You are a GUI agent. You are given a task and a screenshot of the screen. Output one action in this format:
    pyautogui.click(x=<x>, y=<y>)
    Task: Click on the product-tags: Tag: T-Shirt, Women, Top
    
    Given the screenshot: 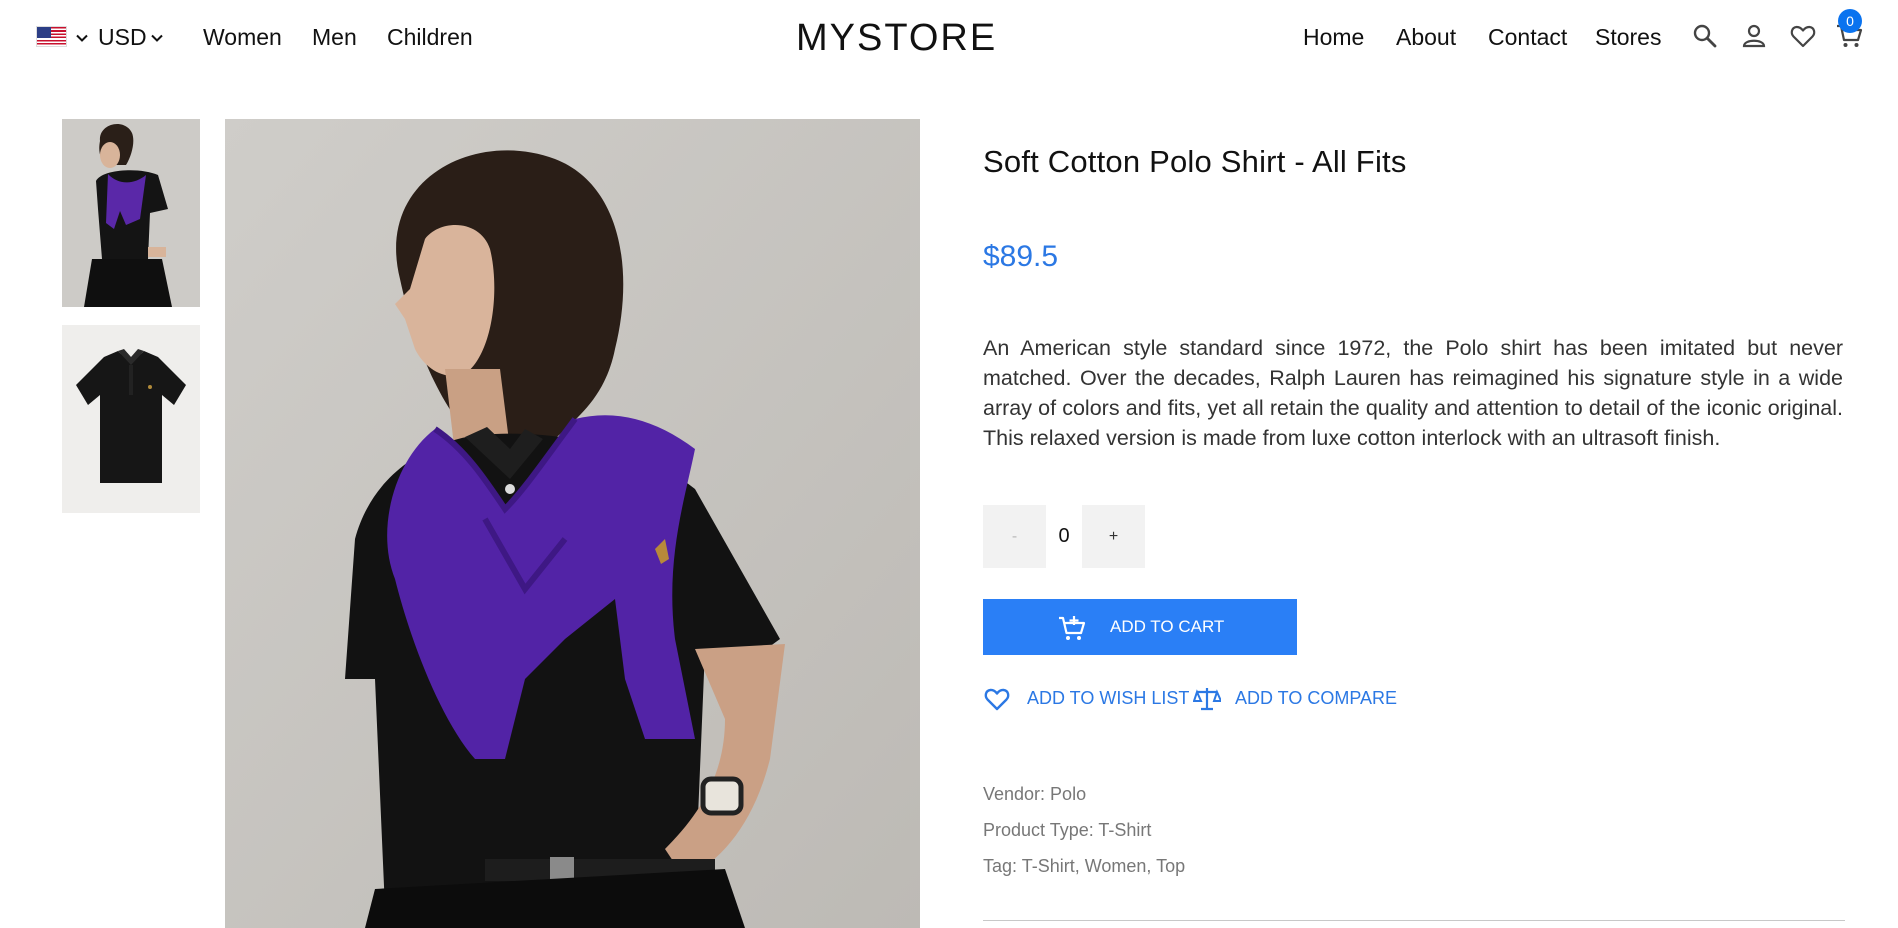 What is the action you would take?
    pyautogui.click(x=1084, y=866)
    